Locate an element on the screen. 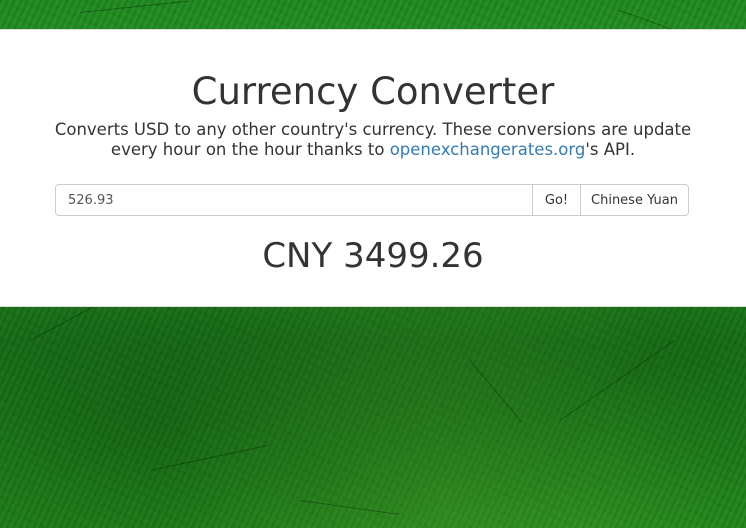  page-title: Currency Converter is located at coordinates (373, 91).